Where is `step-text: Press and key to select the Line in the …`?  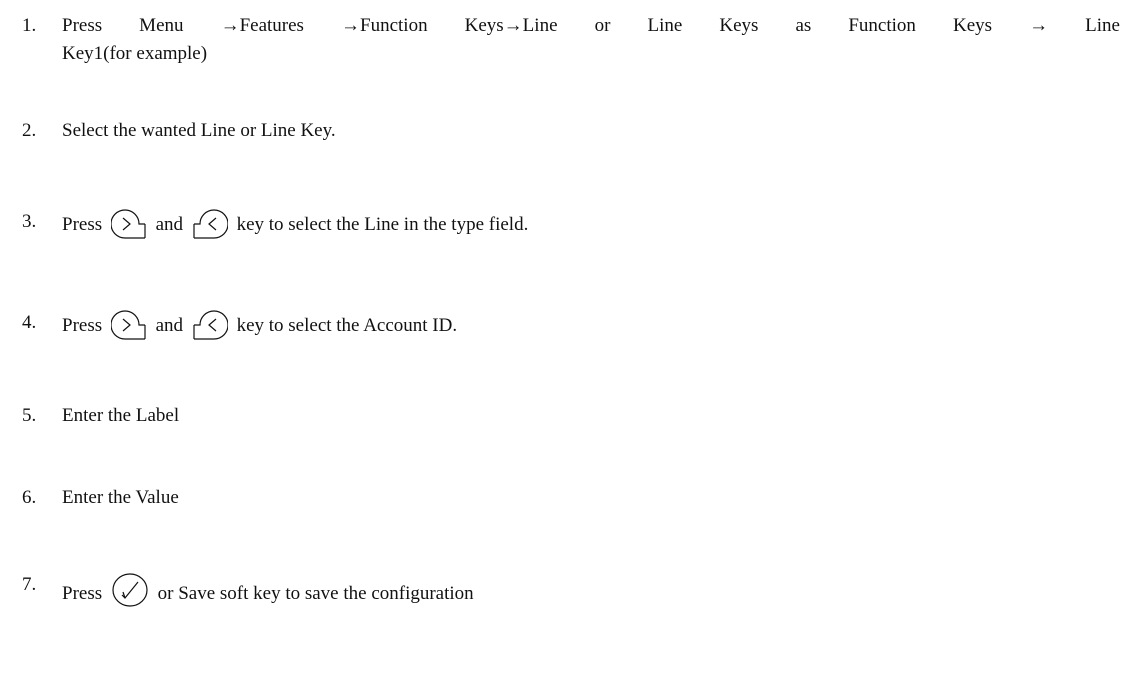
step-text: Press and key to select the Line in the … is located at coordinates (591, 224).